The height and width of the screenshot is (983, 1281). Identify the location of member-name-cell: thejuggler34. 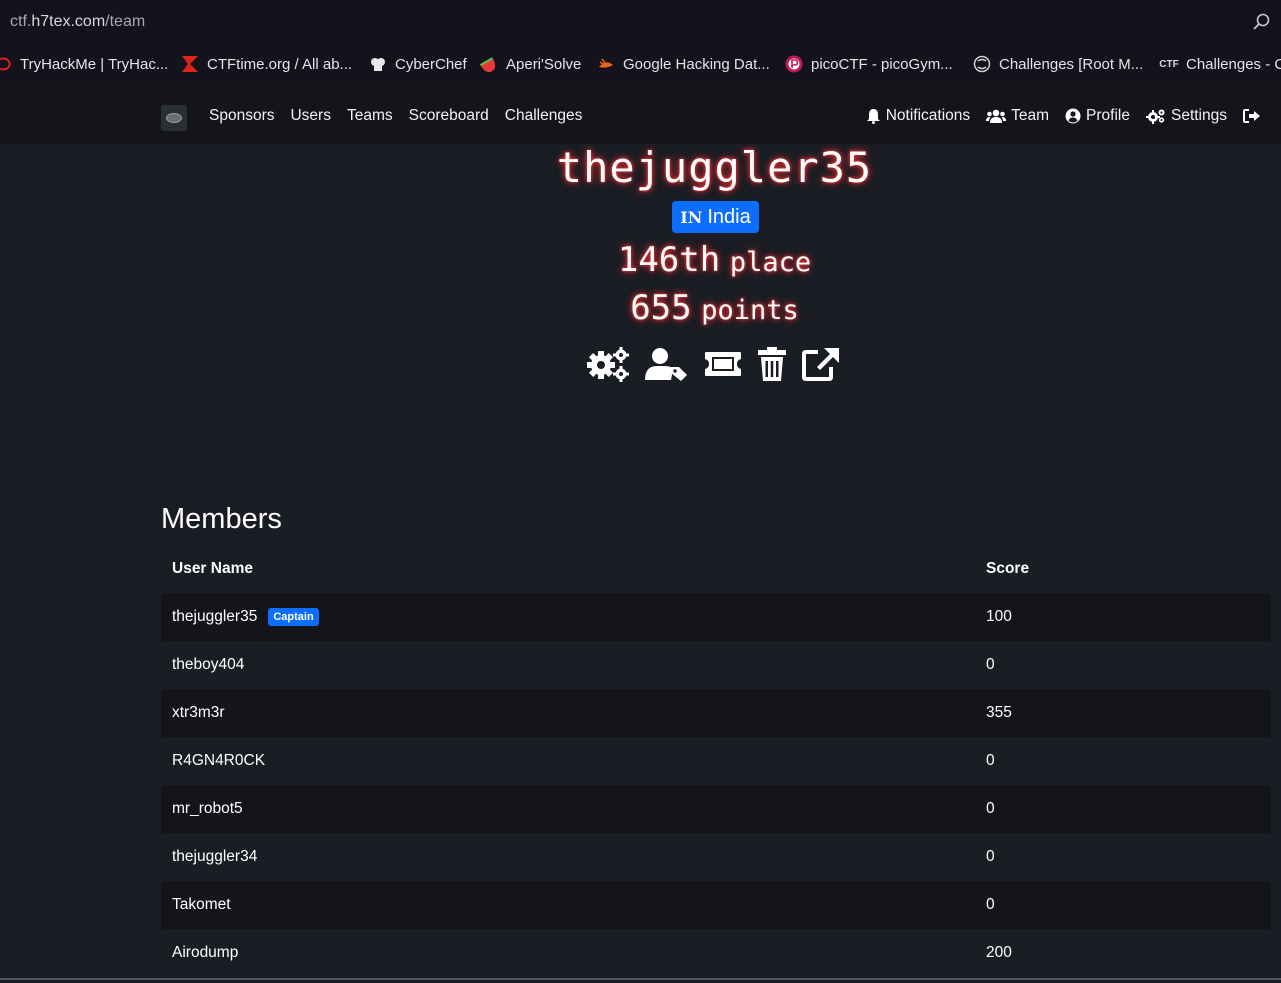
(568, 857).